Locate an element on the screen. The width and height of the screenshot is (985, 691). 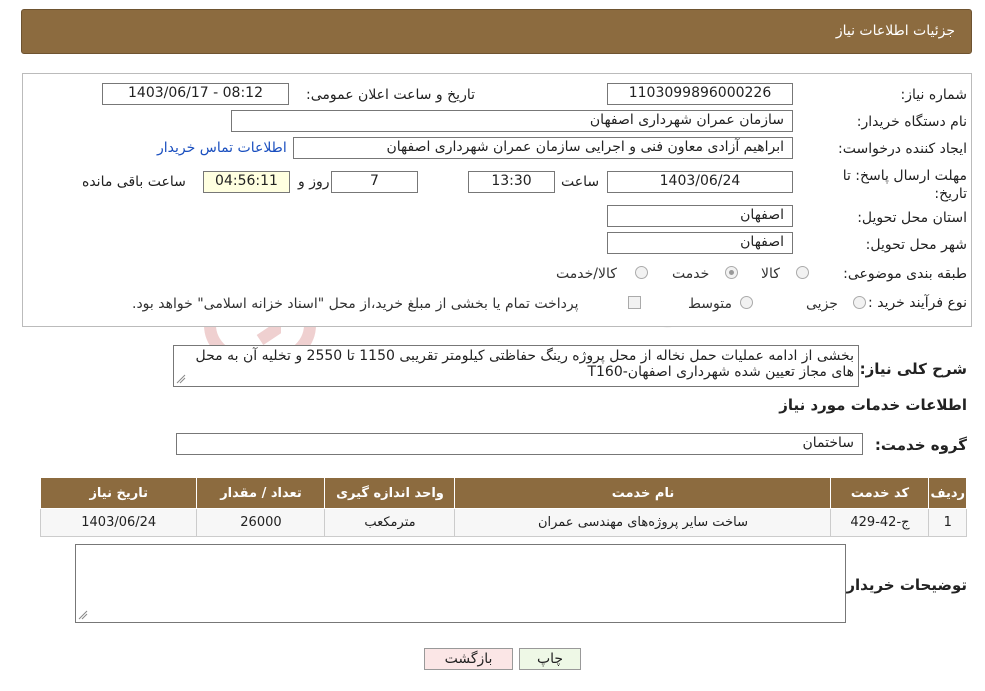
cell-quantity: 26000 is located at coordinates (261, 522).